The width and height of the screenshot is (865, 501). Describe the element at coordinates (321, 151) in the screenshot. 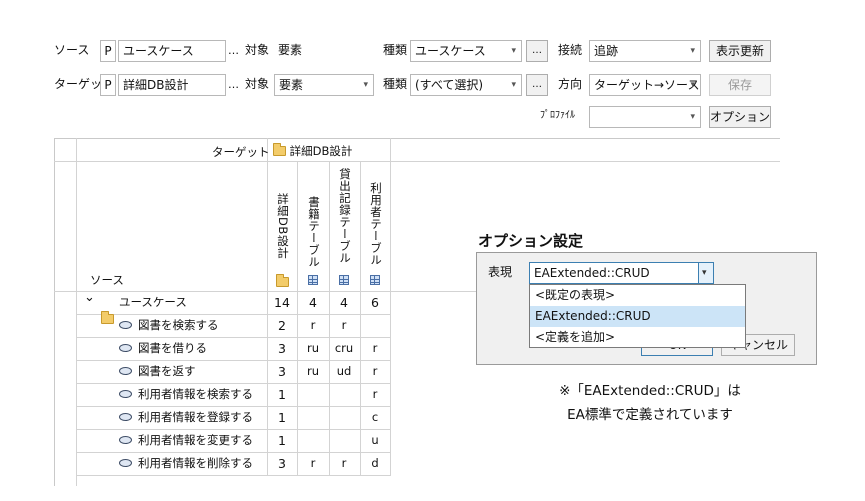

I see `target-package-name: 詳細DB設計` at that location.